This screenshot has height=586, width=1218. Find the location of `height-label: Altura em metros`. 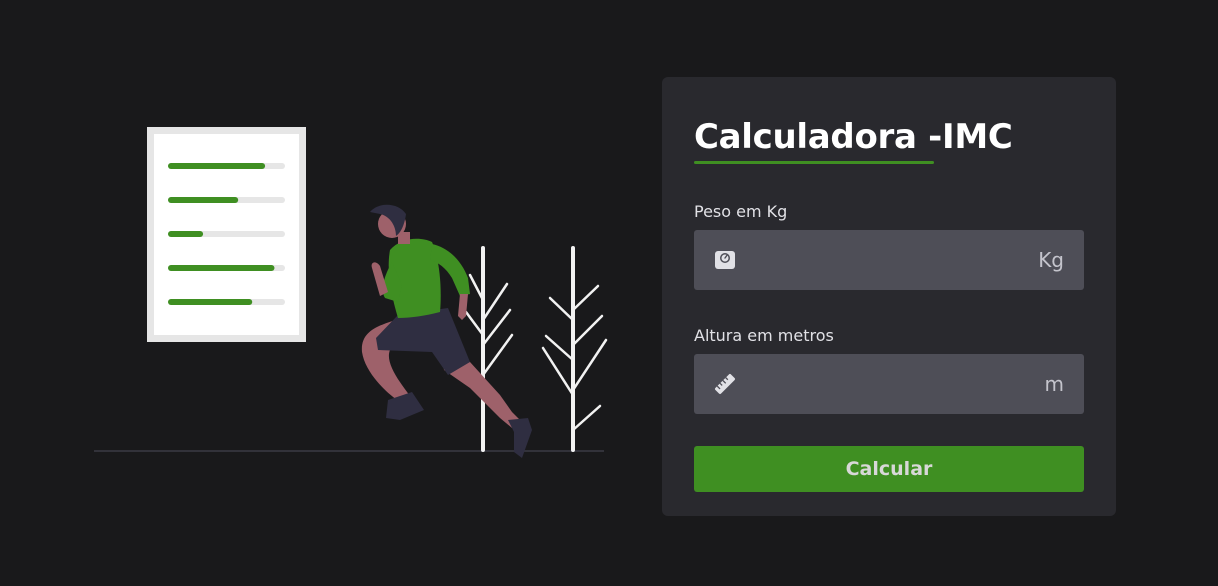

height-label: Altura em metros is located at coordinates (764, 335).